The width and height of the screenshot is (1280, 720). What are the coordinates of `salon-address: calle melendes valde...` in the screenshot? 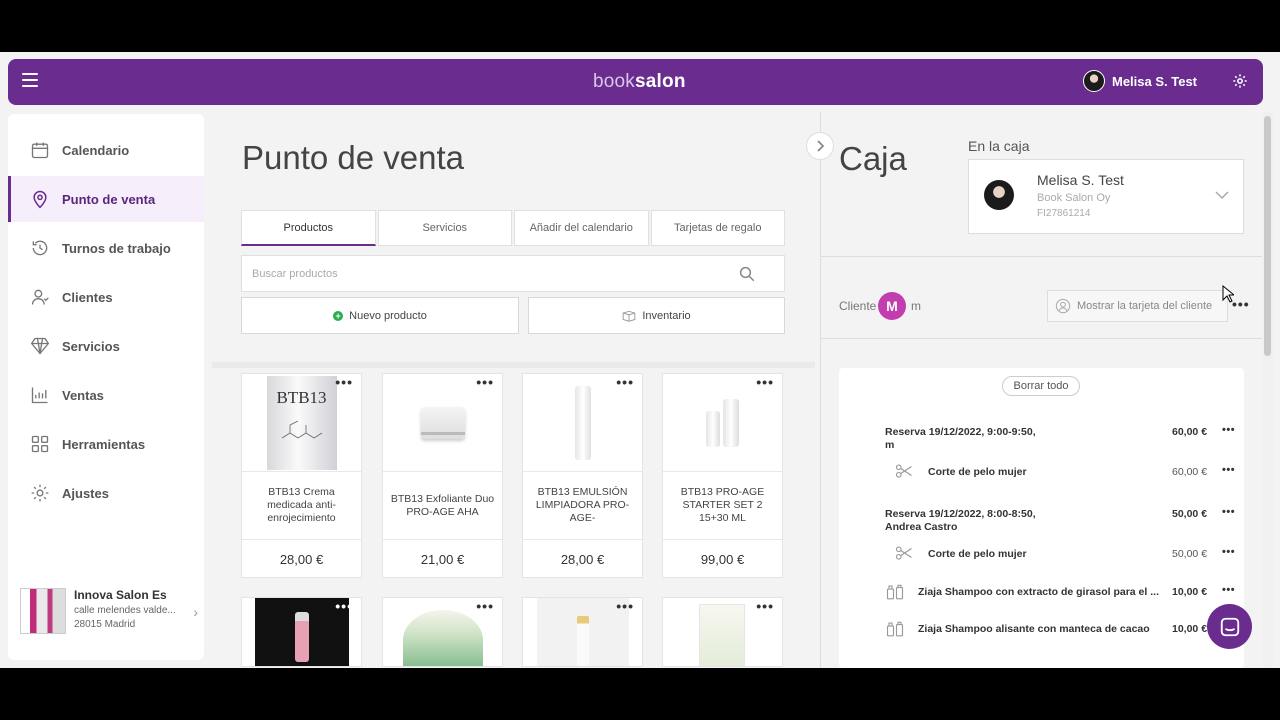 It's located at (125, 610).